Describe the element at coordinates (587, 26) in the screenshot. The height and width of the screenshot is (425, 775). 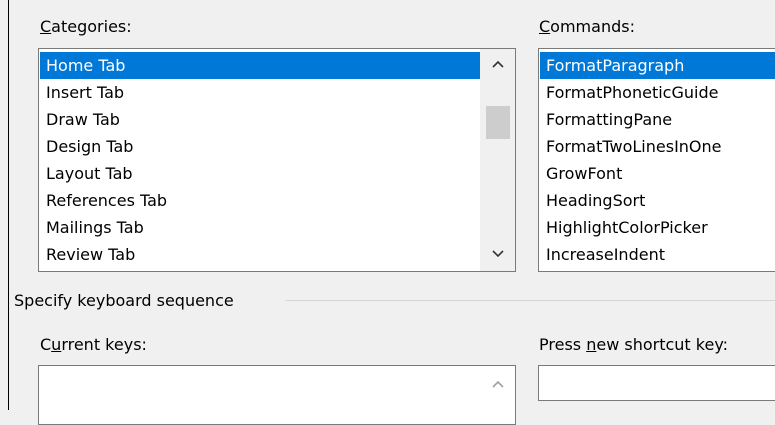
I see `commands-label: Commands:` at that location.